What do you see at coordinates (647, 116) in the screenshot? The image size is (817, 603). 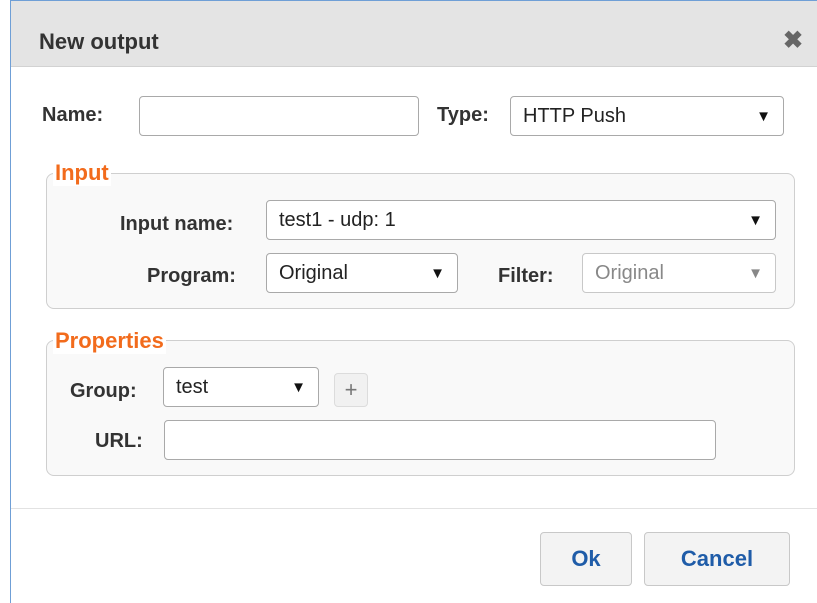 I see `type-select: HTTP Push ▼` at bounding box center [647, 116].